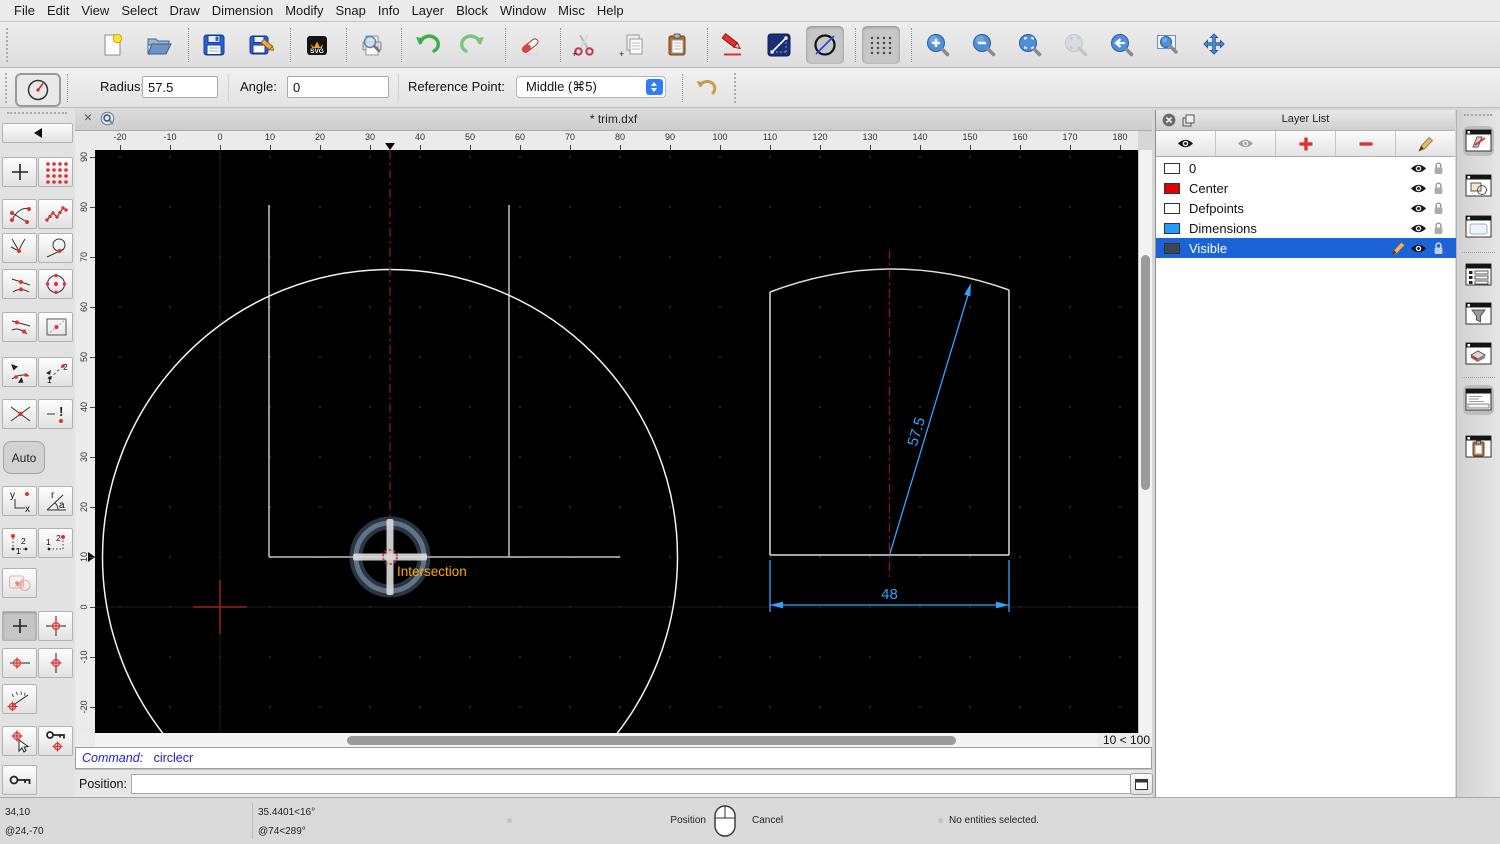 The height and width of the screenshot is (844, 1500). Describe the element at coordinates (1478, 275) in the screenshot. I see `property-editor-panel-toggle` at that location.